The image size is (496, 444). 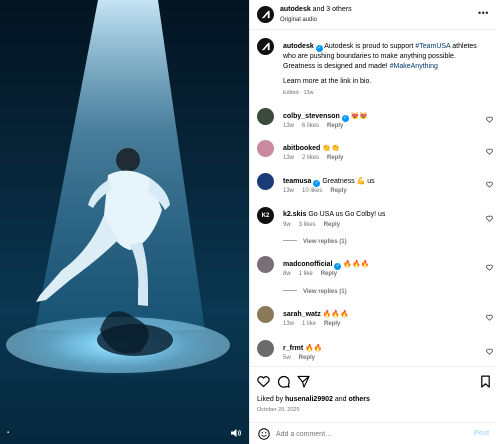 What do you see at coordinates (301, 148) in the screenshot?
I see `comment-username: abitbooked` at bounding box center [301, 148].